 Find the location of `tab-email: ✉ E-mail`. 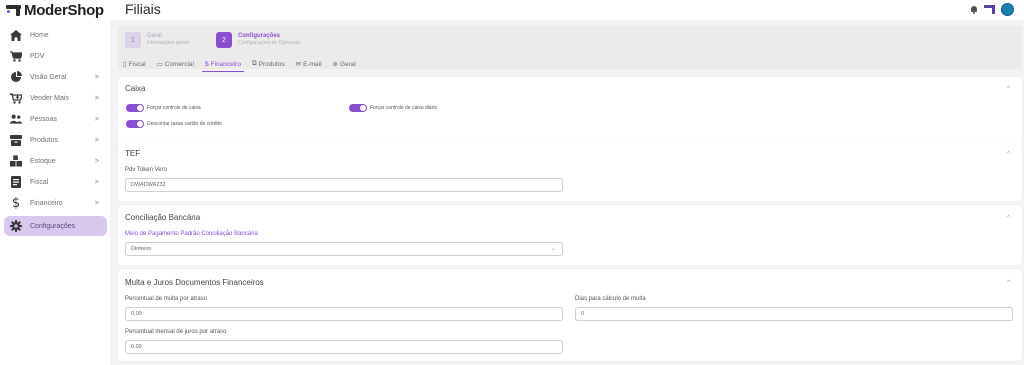

tab-email: ✉ E-mail is located at coordinates (309, 64).